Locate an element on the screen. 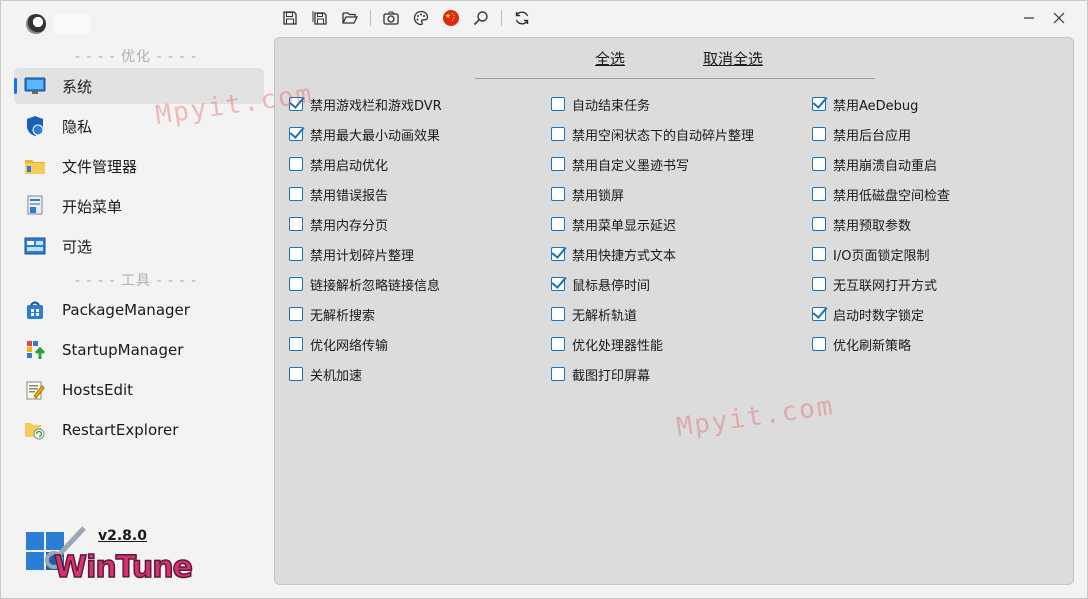  option-label: 截图打印屏幕 is located at coordinates (611, 376).